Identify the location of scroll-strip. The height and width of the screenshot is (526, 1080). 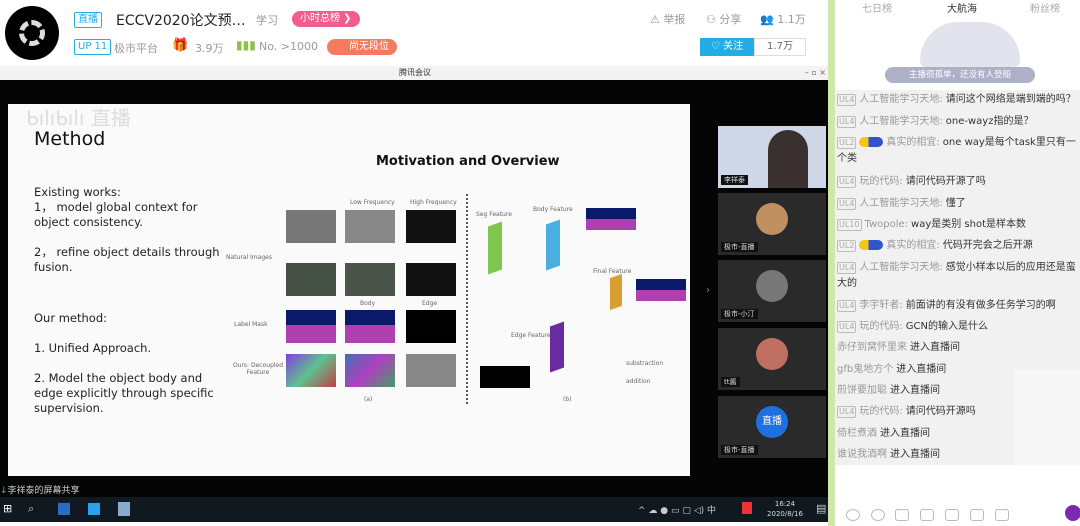
(831, 263).